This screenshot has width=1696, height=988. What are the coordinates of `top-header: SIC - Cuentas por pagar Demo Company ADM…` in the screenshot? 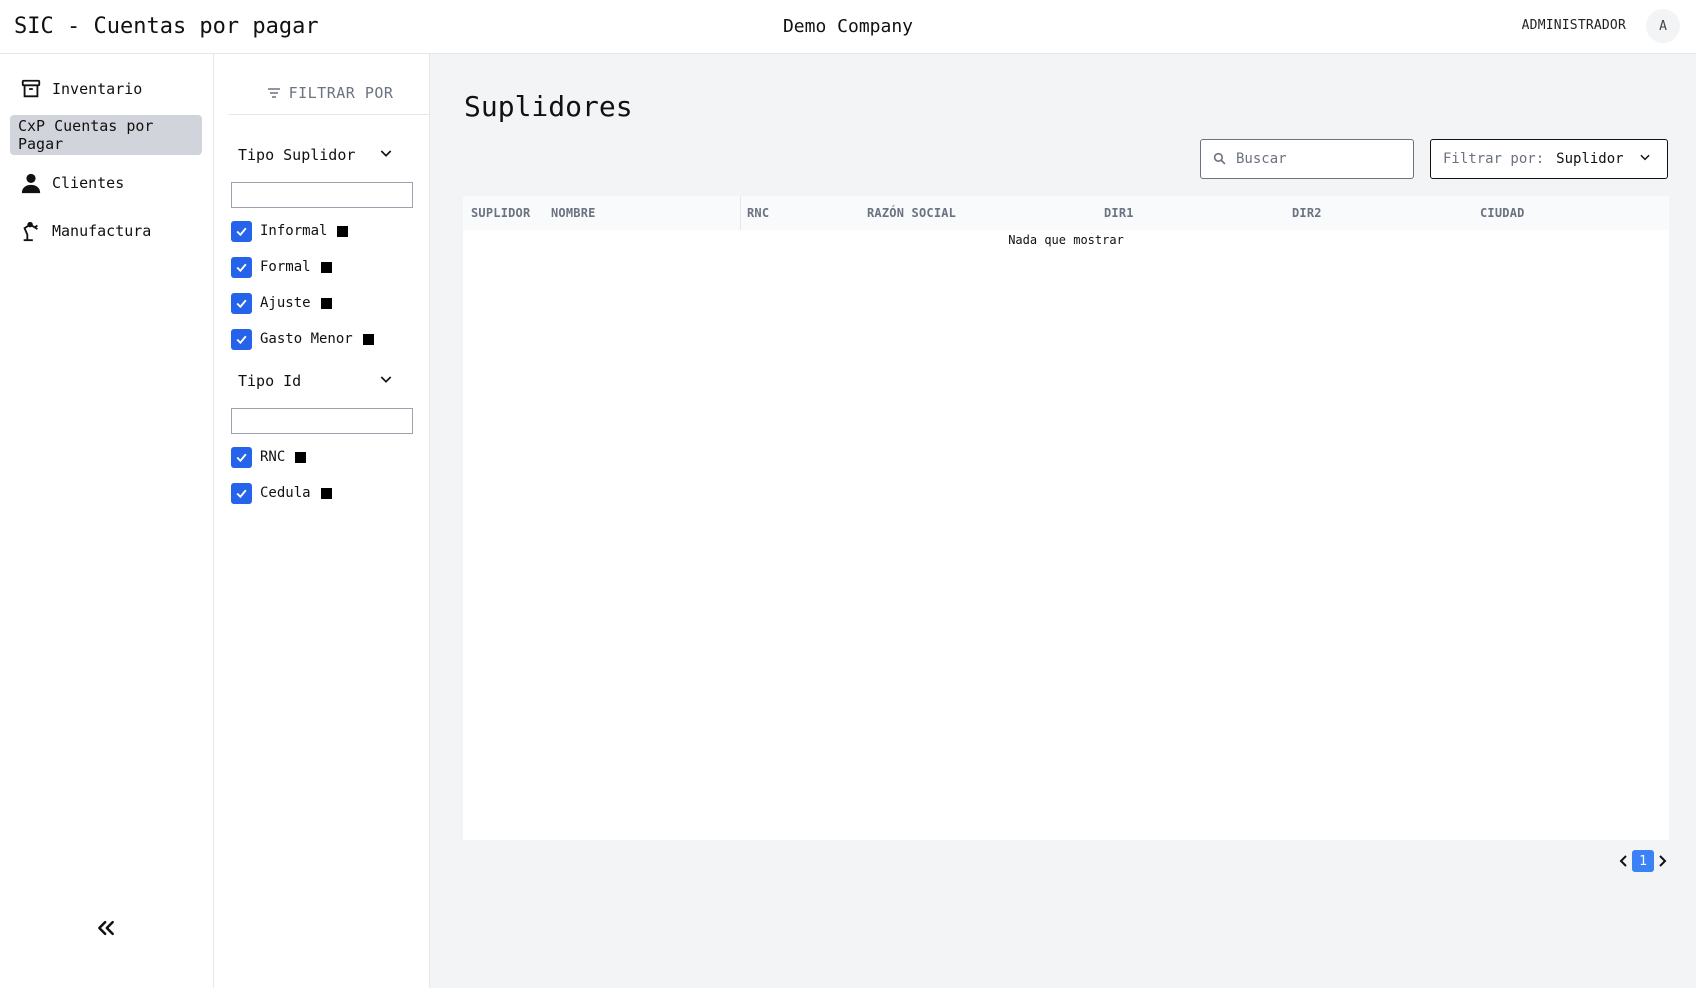 It's located at (848, 27).